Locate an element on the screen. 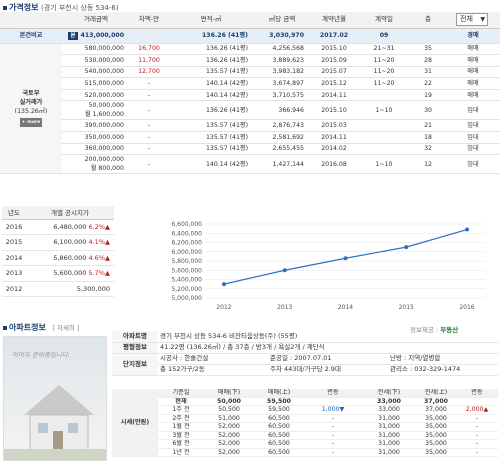 This screenshot has width=500, height=463. y-tick-label: 6,400,000 is located at coordinates (186, 233).